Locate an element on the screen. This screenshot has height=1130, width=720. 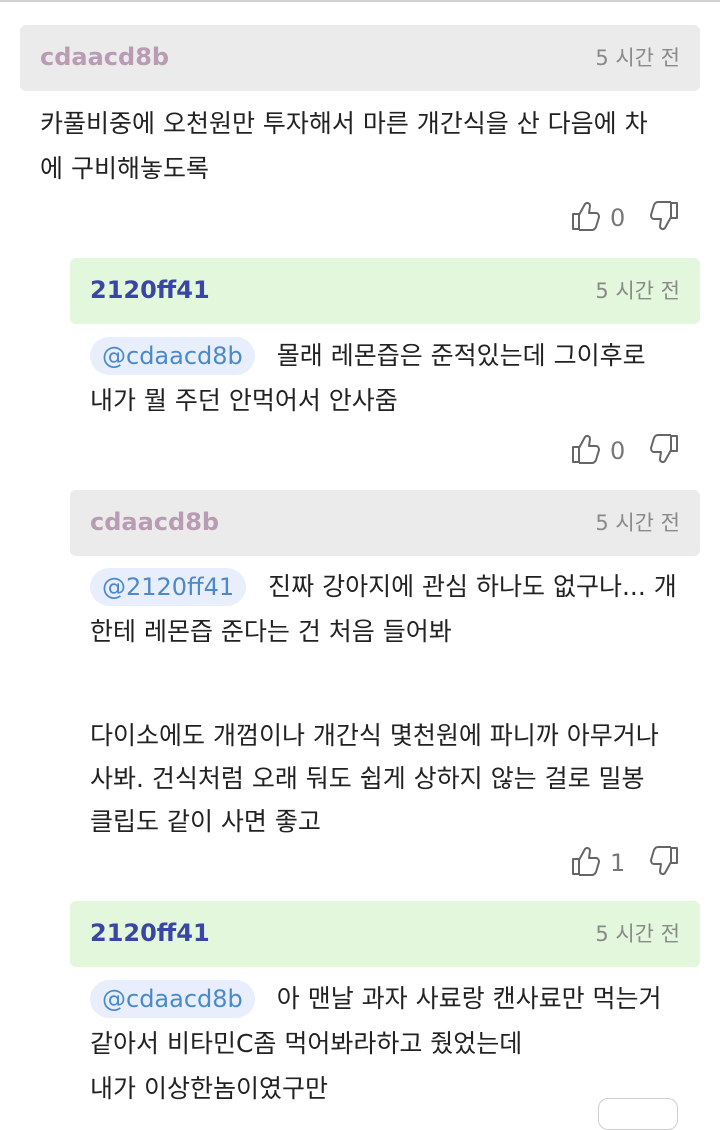
comment-line: 에 구비해놓도록 is located at coordinates (124, 168).